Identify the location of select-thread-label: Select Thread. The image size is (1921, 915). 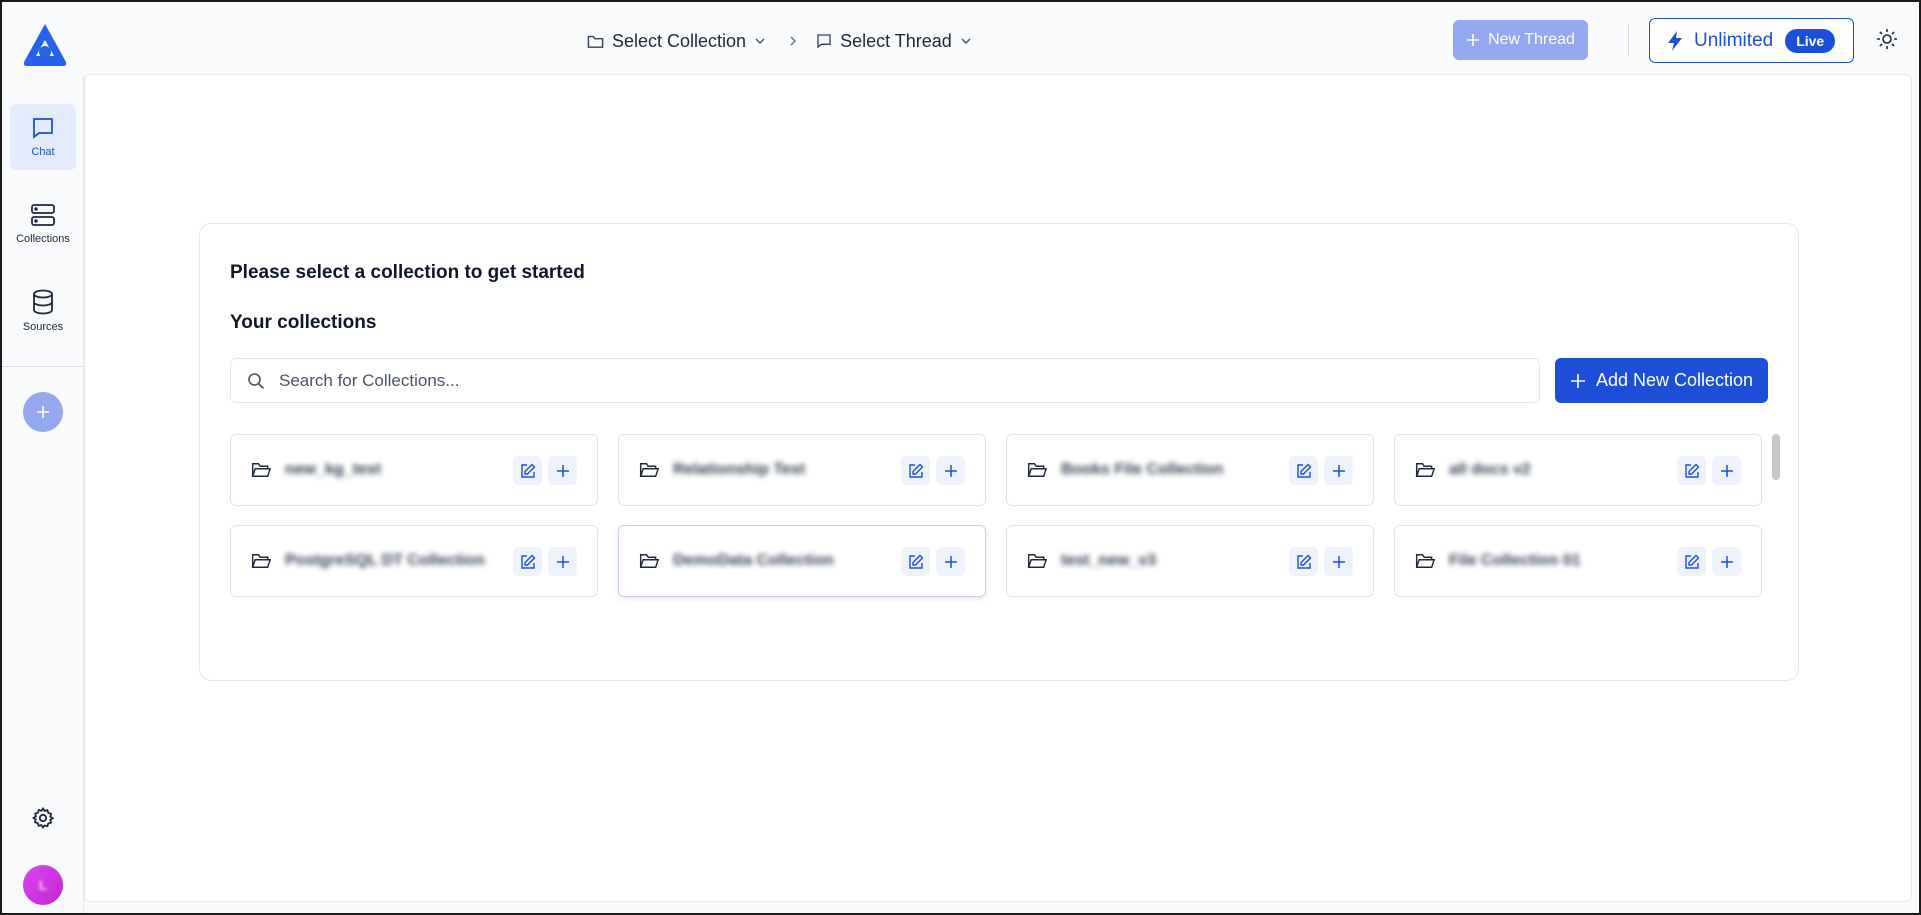
(896, 40).